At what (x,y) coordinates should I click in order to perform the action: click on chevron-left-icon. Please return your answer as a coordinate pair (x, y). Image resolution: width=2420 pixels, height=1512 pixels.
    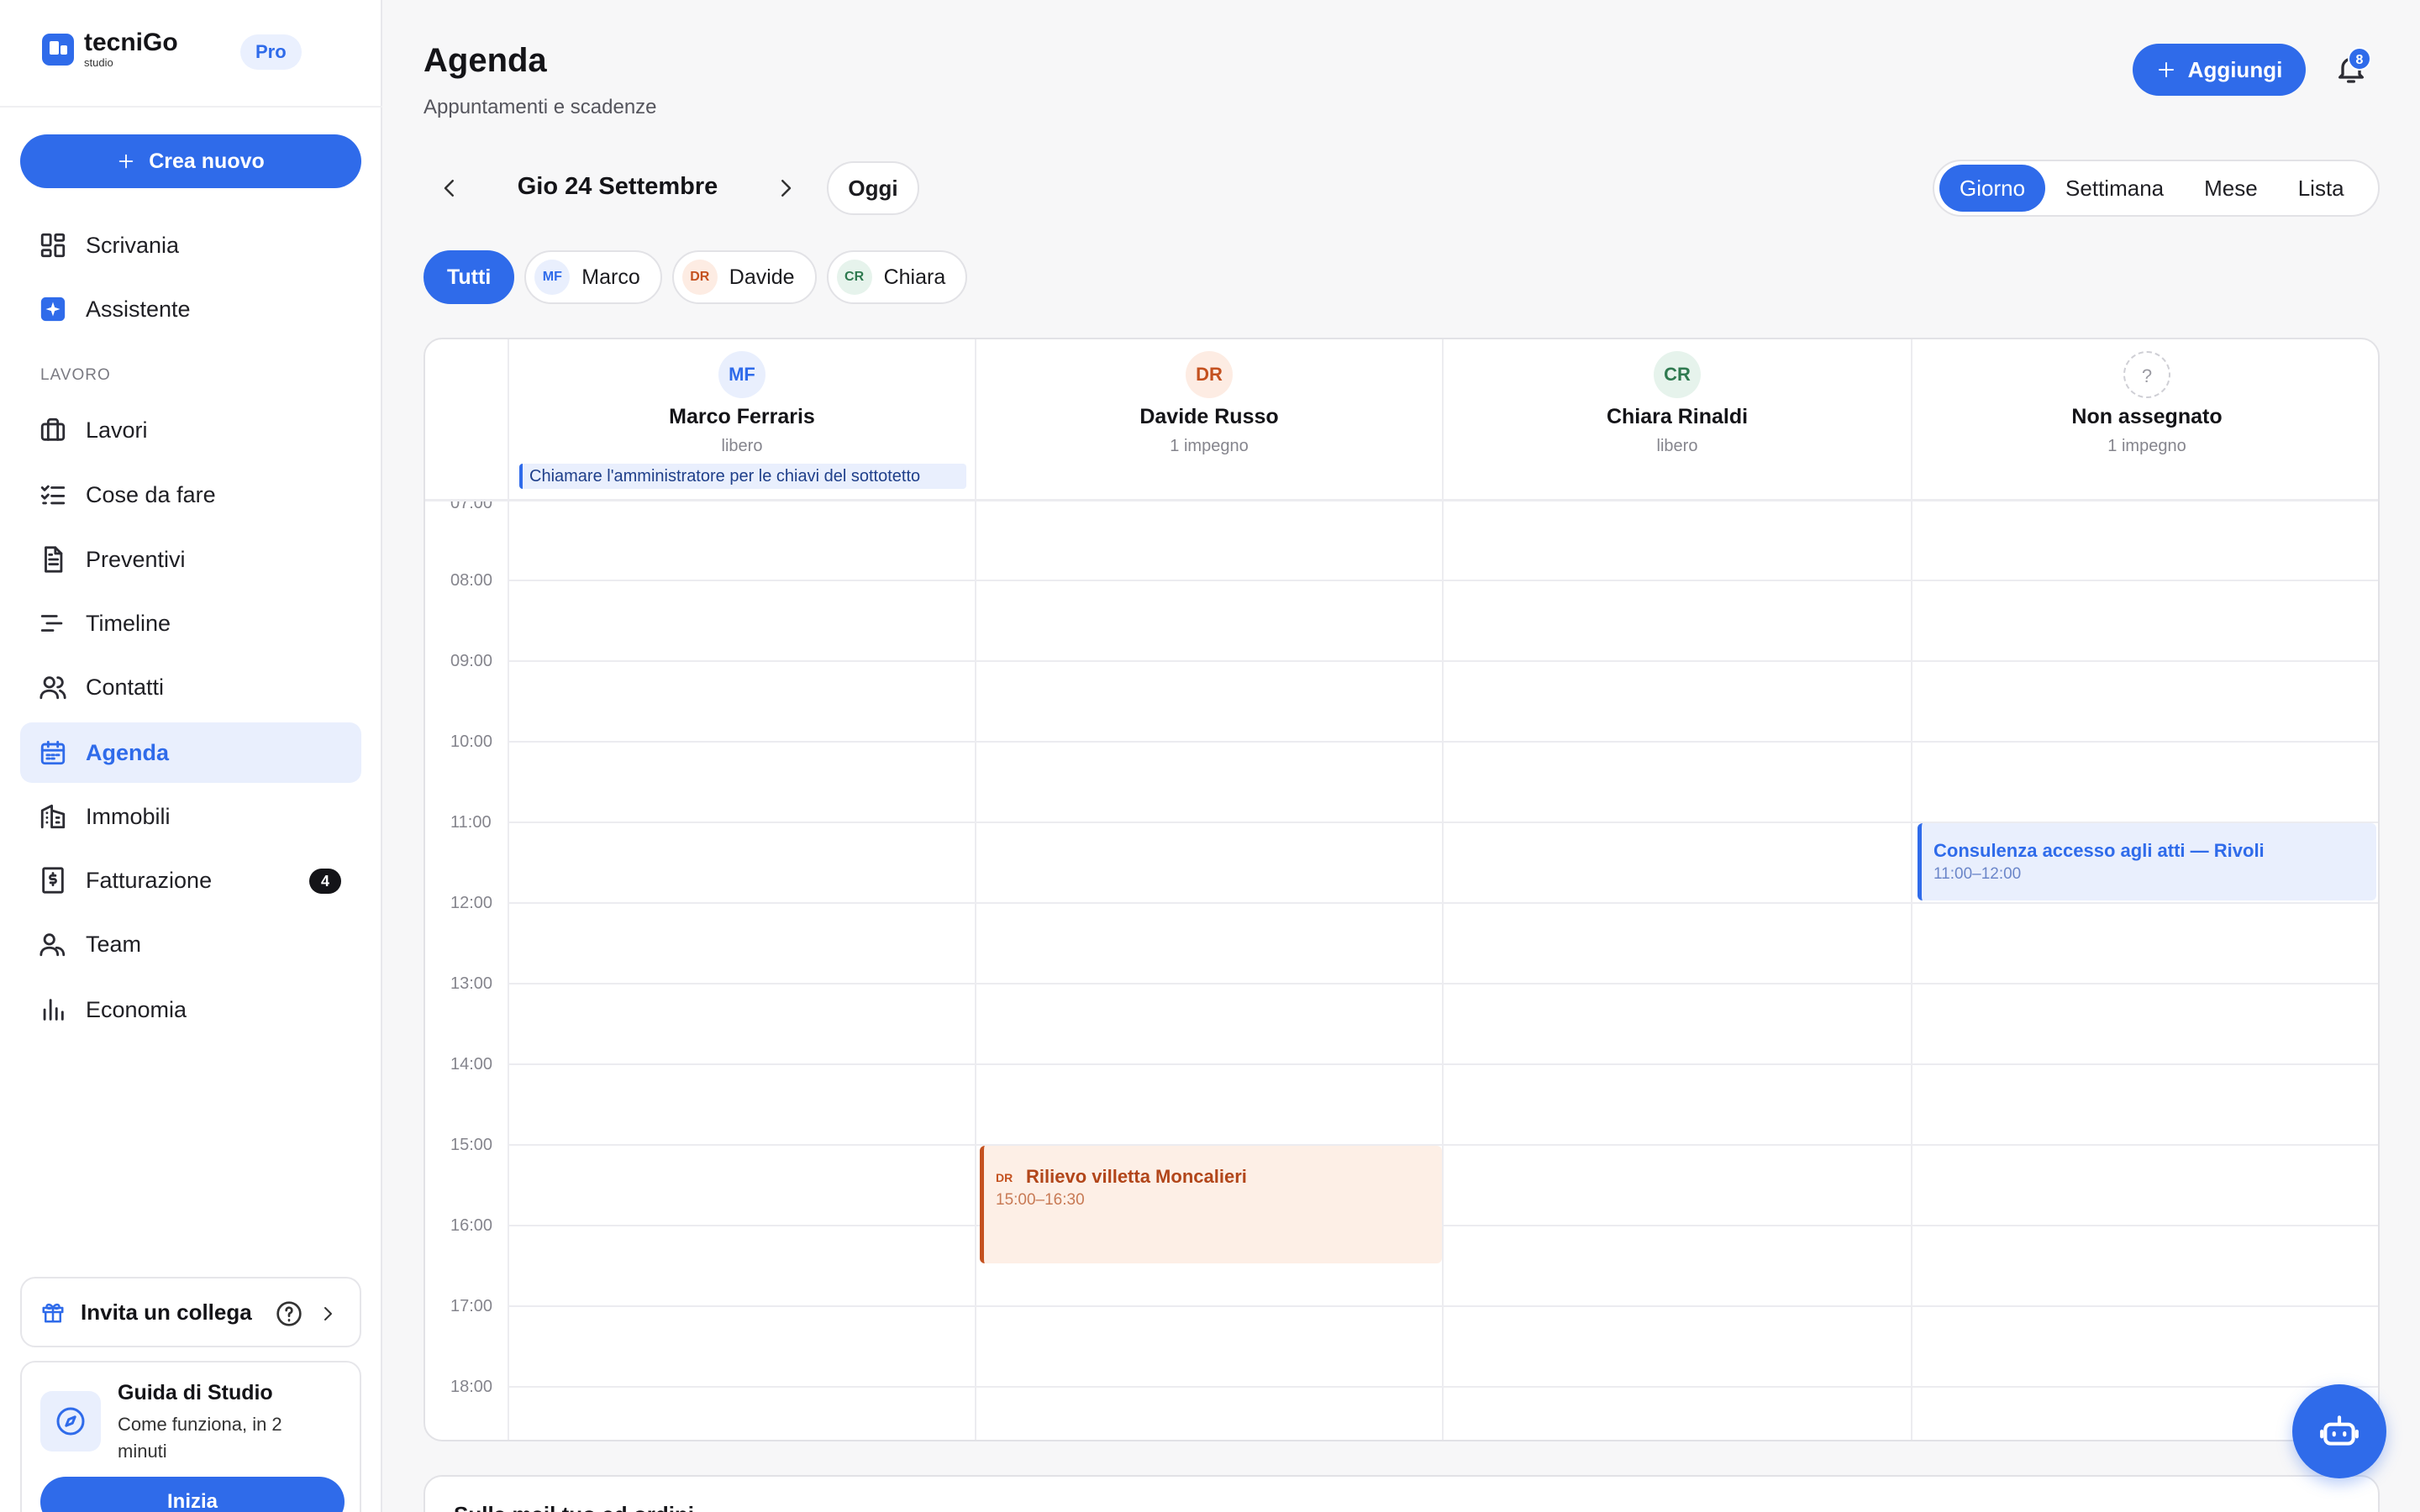
    Looking at the image, I should click on (450, 188).